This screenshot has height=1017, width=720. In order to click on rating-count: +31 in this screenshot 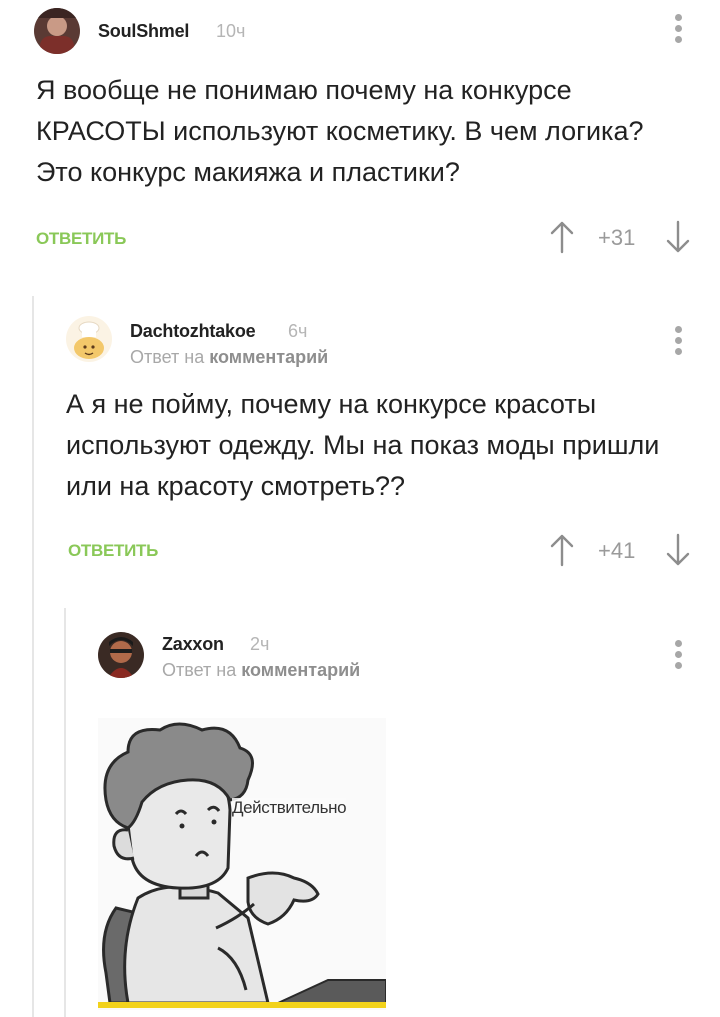, I will do `click(617, 237)`.